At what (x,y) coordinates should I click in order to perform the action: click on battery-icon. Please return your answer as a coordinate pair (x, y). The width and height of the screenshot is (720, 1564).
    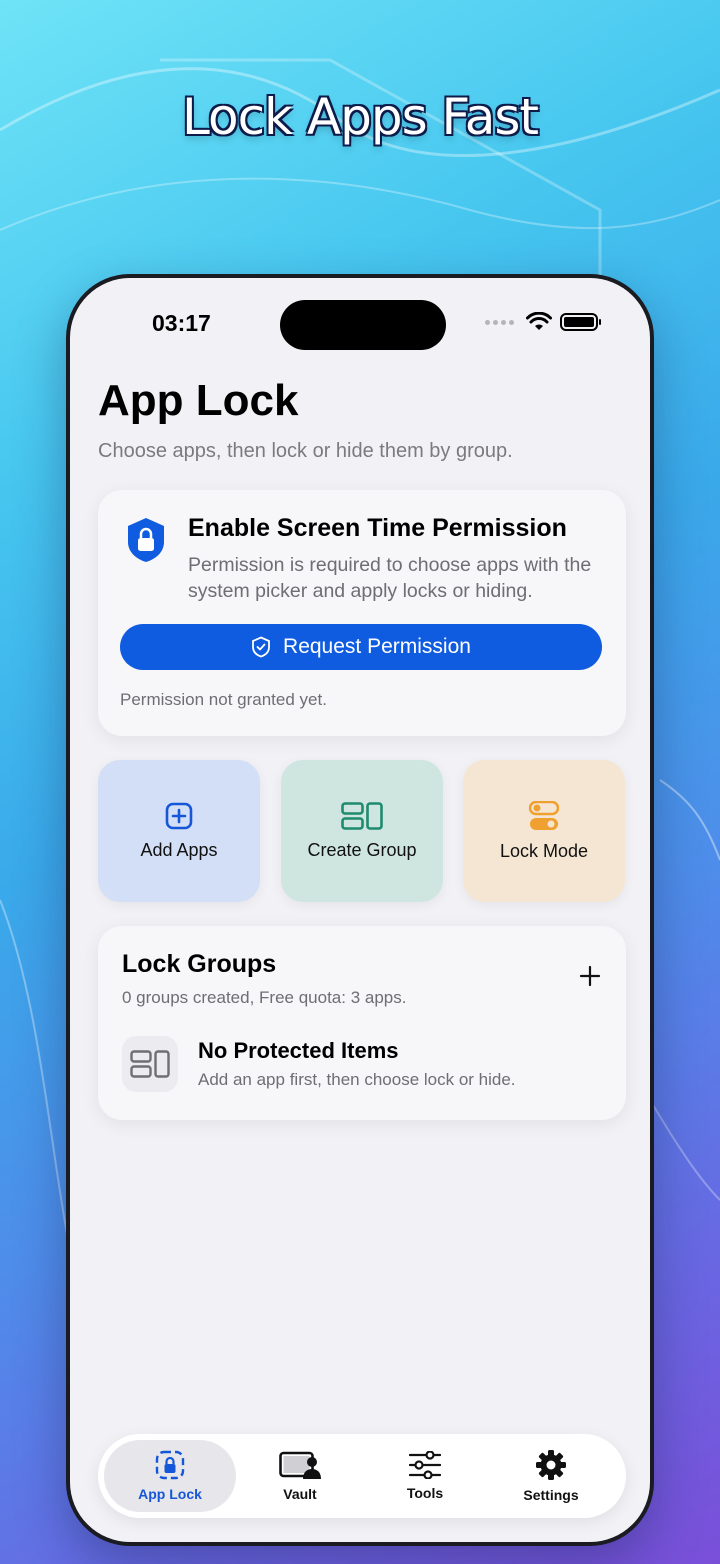
    Looking at the image, I should click on (580, 322).